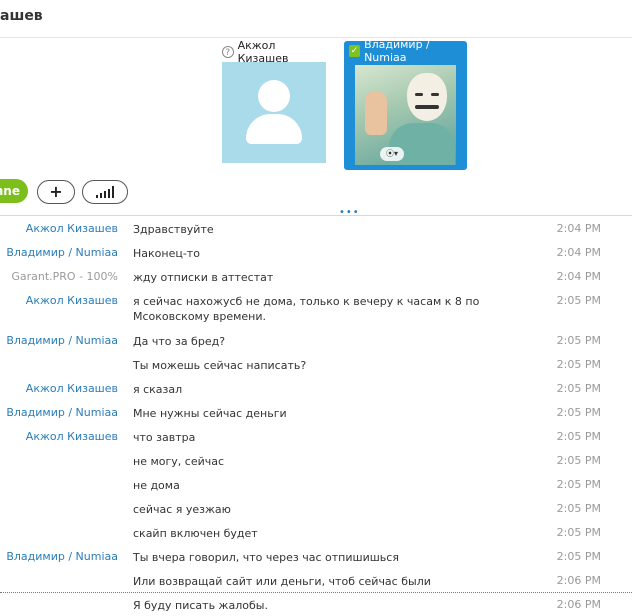 The height and width of the screenshot is (616, 632). What do you see at coordinates (179, 341) in the screenshot?
I see `message-text: Да что за бред?` at bounding box center [179, 341].